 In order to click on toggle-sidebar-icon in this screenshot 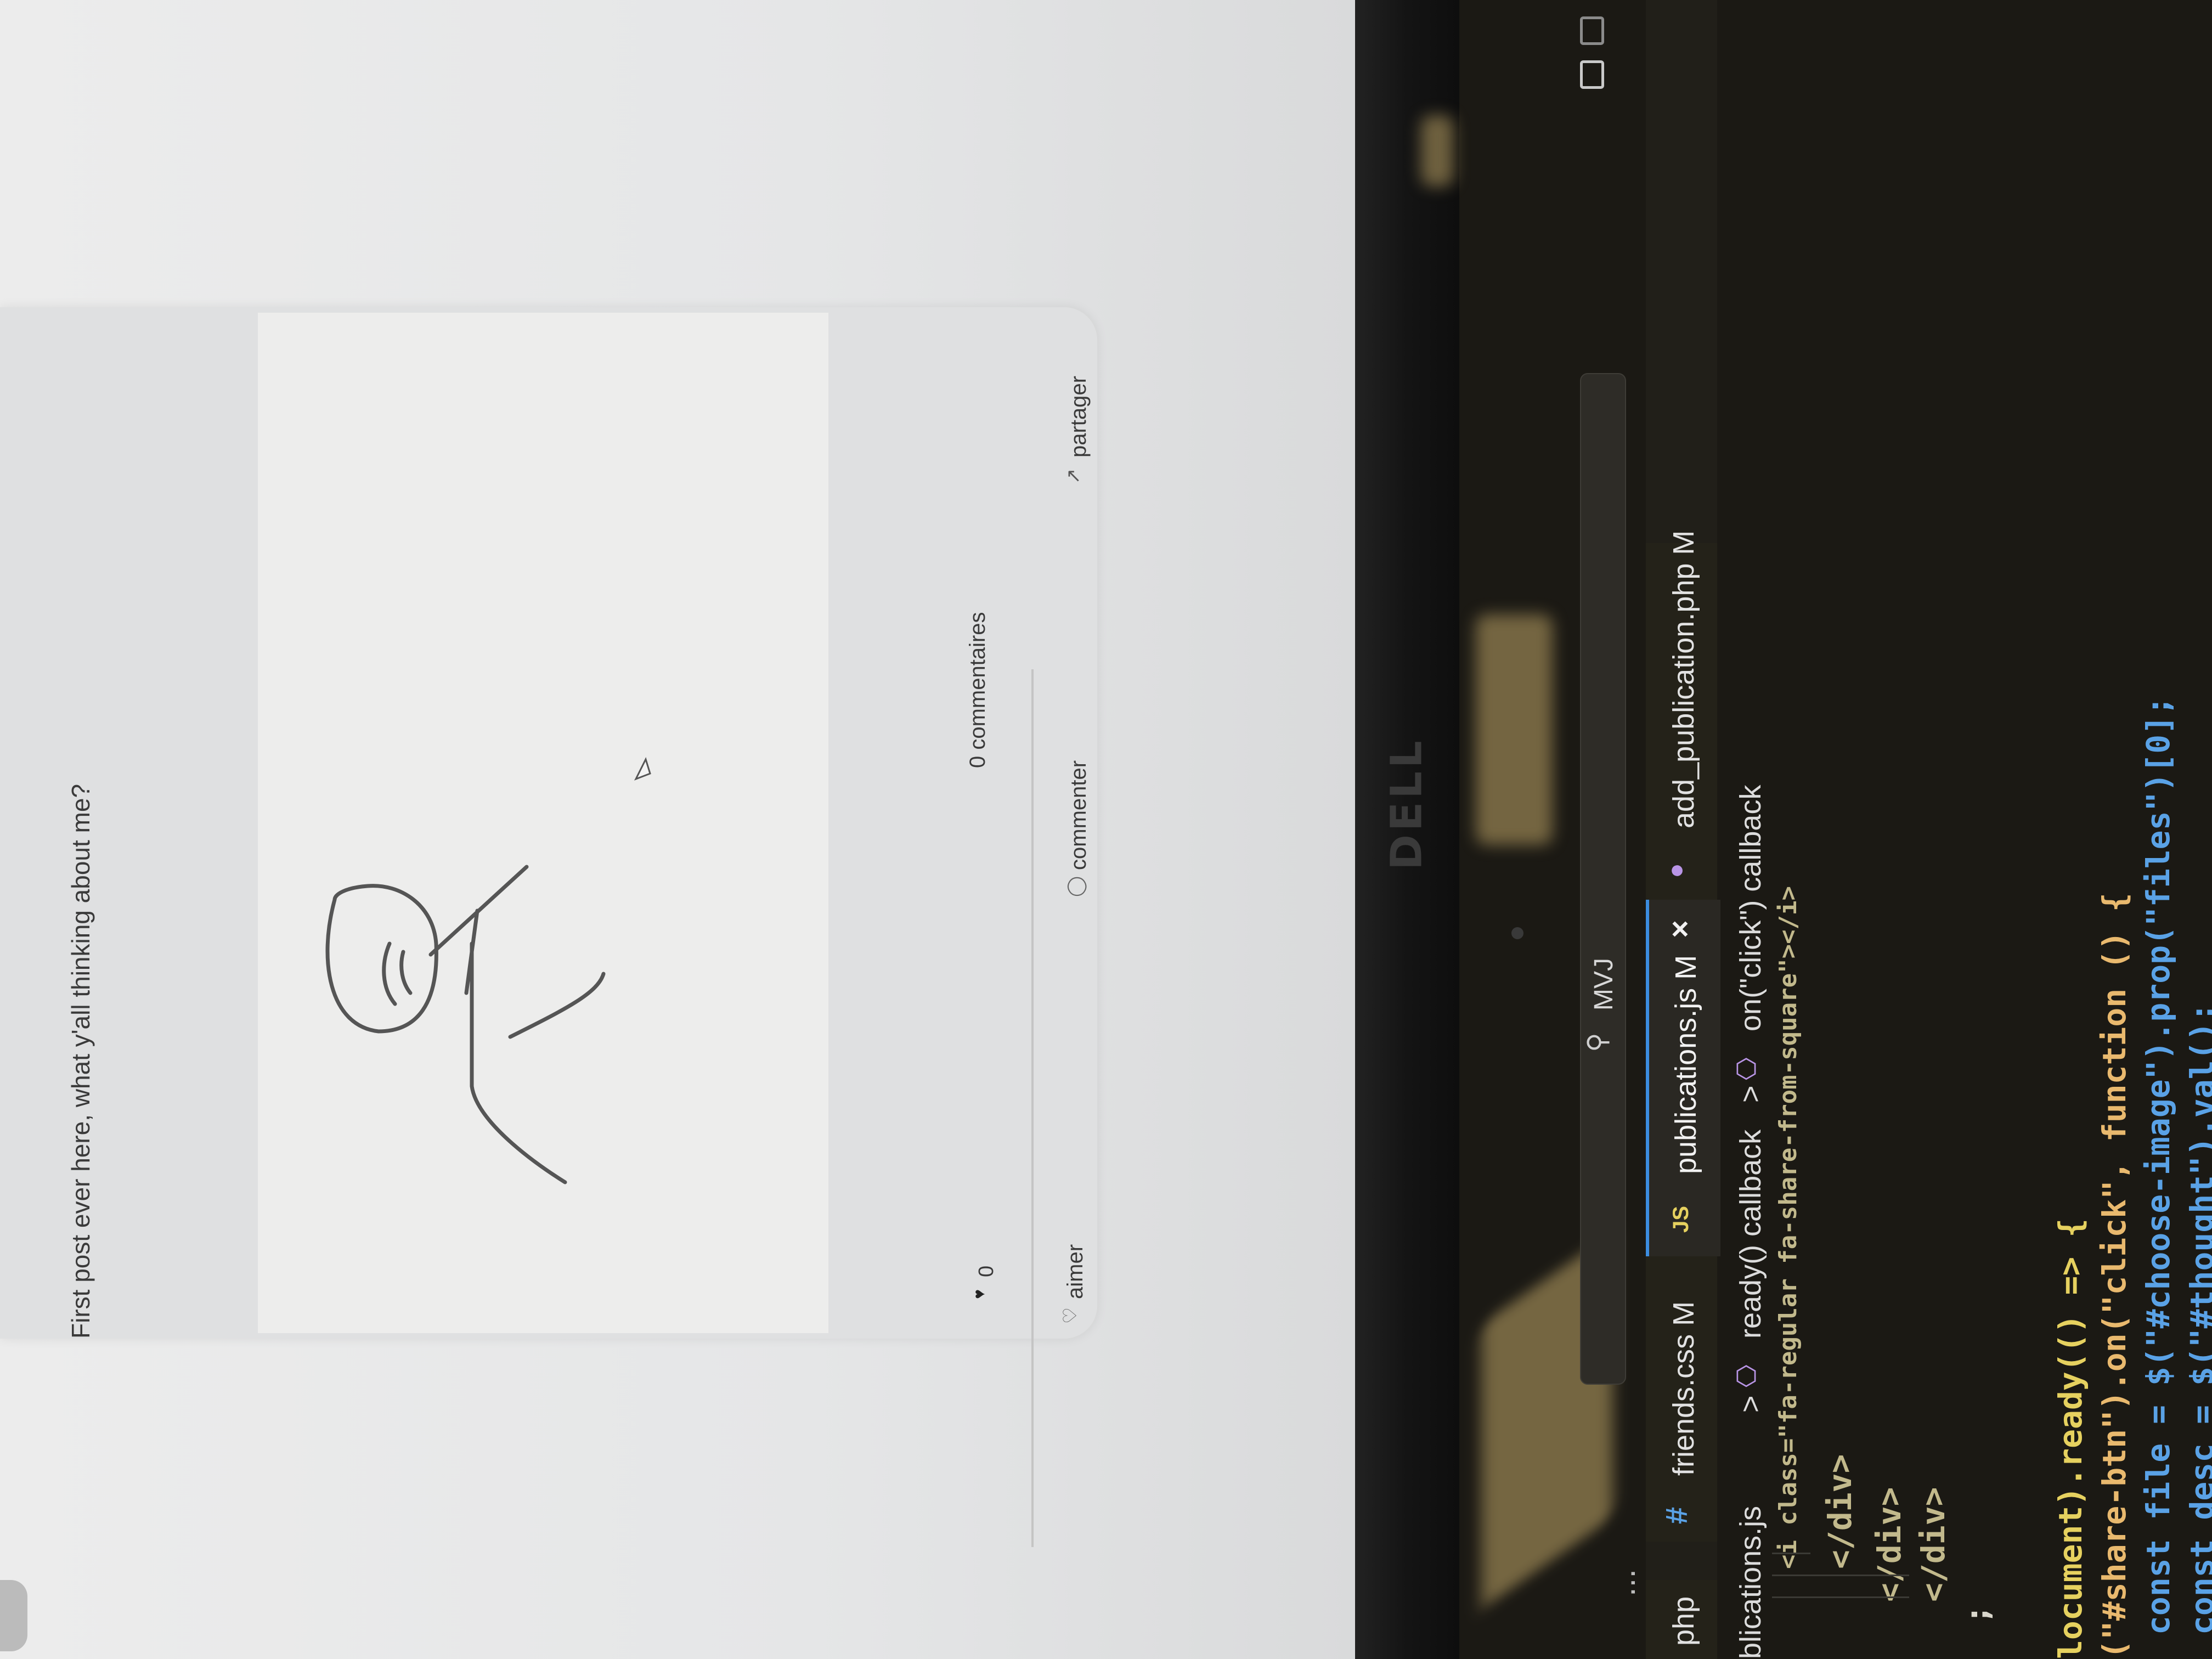, I will do `click(1592, 30)`.